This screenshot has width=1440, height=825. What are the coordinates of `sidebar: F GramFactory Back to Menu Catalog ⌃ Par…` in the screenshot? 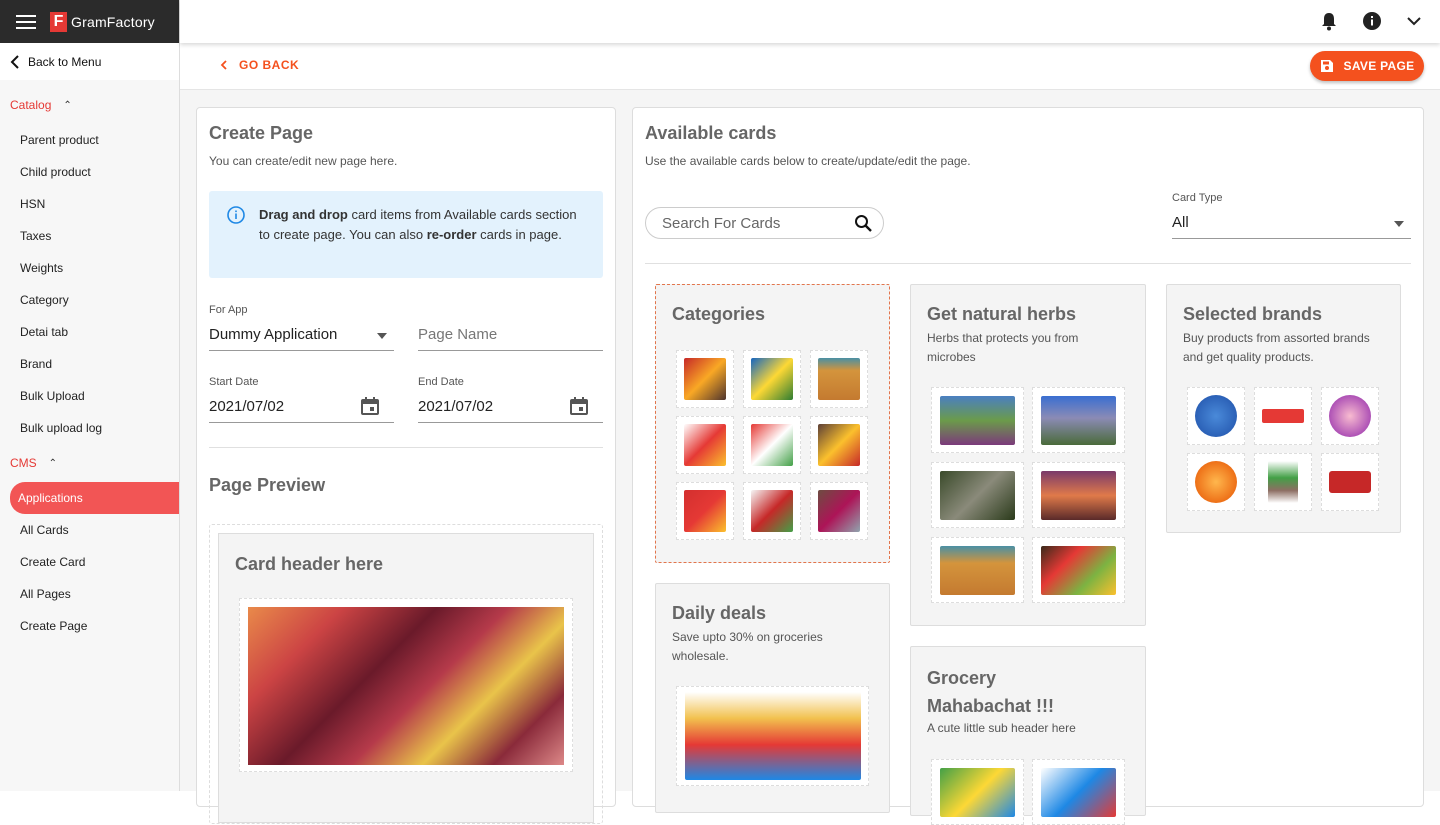 It's located at (90, 395).